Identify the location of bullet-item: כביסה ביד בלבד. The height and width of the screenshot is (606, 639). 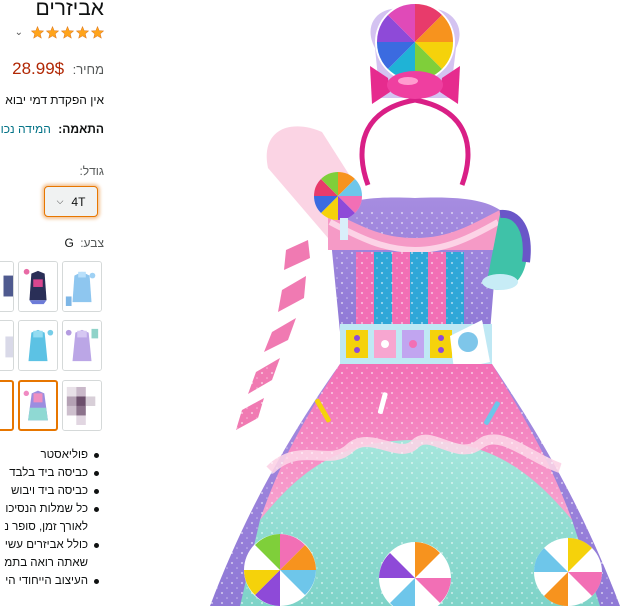
(52, 473).